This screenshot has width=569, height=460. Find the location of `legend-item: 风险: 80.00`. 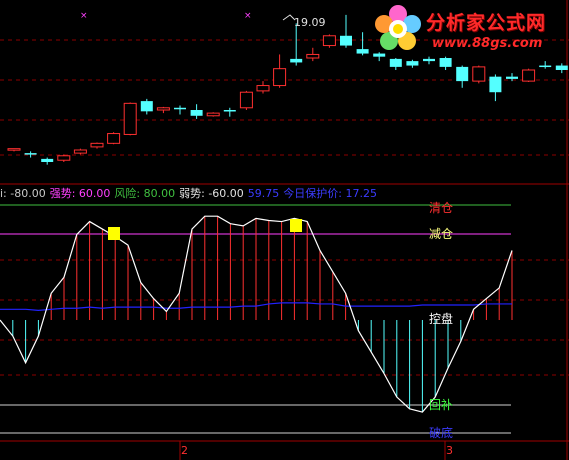

legend-item: 风险: 80.00 is located at coordinates (145, 193).